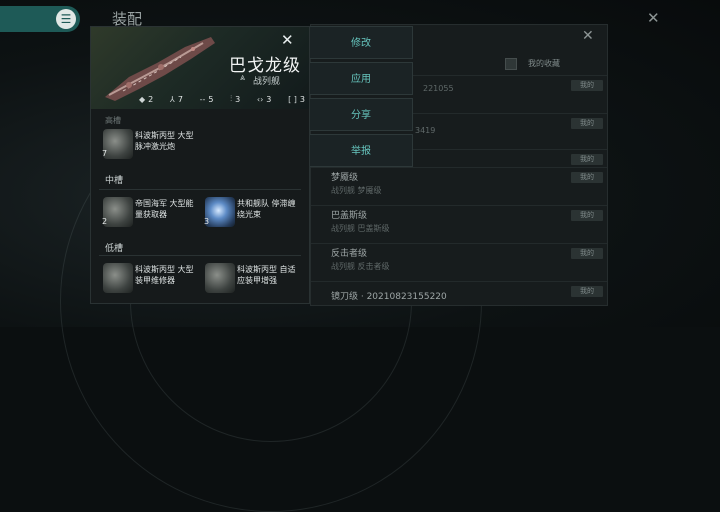 This screenshot has height=512, width=720. I want to click on module-item: 3 共和舰队 停滞缠绕光束, so click(249, 214).